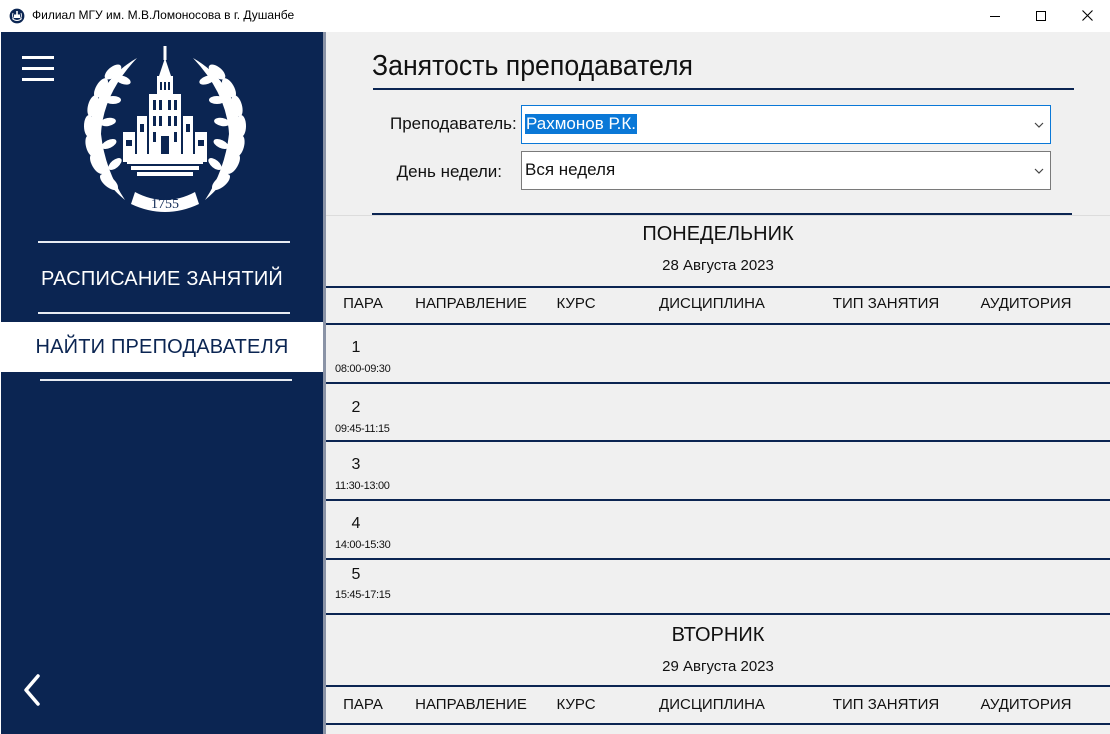 This screenshot has height=734, width=1110. I want to click on msu-logo: 1755, so click(165, 129).